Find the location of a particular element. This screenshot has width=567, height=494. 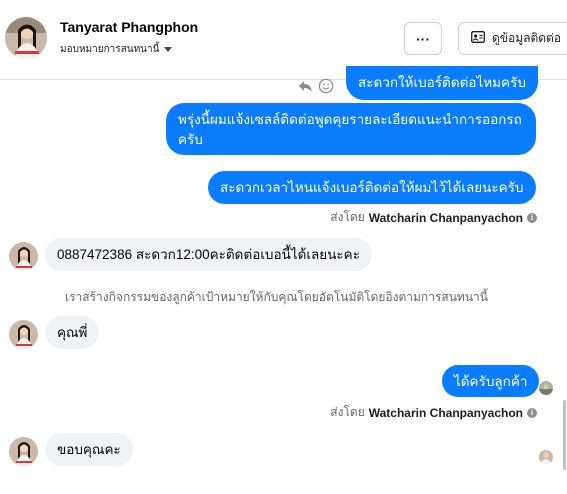

more-options-label: ··· is located at coordinates (423, 38).